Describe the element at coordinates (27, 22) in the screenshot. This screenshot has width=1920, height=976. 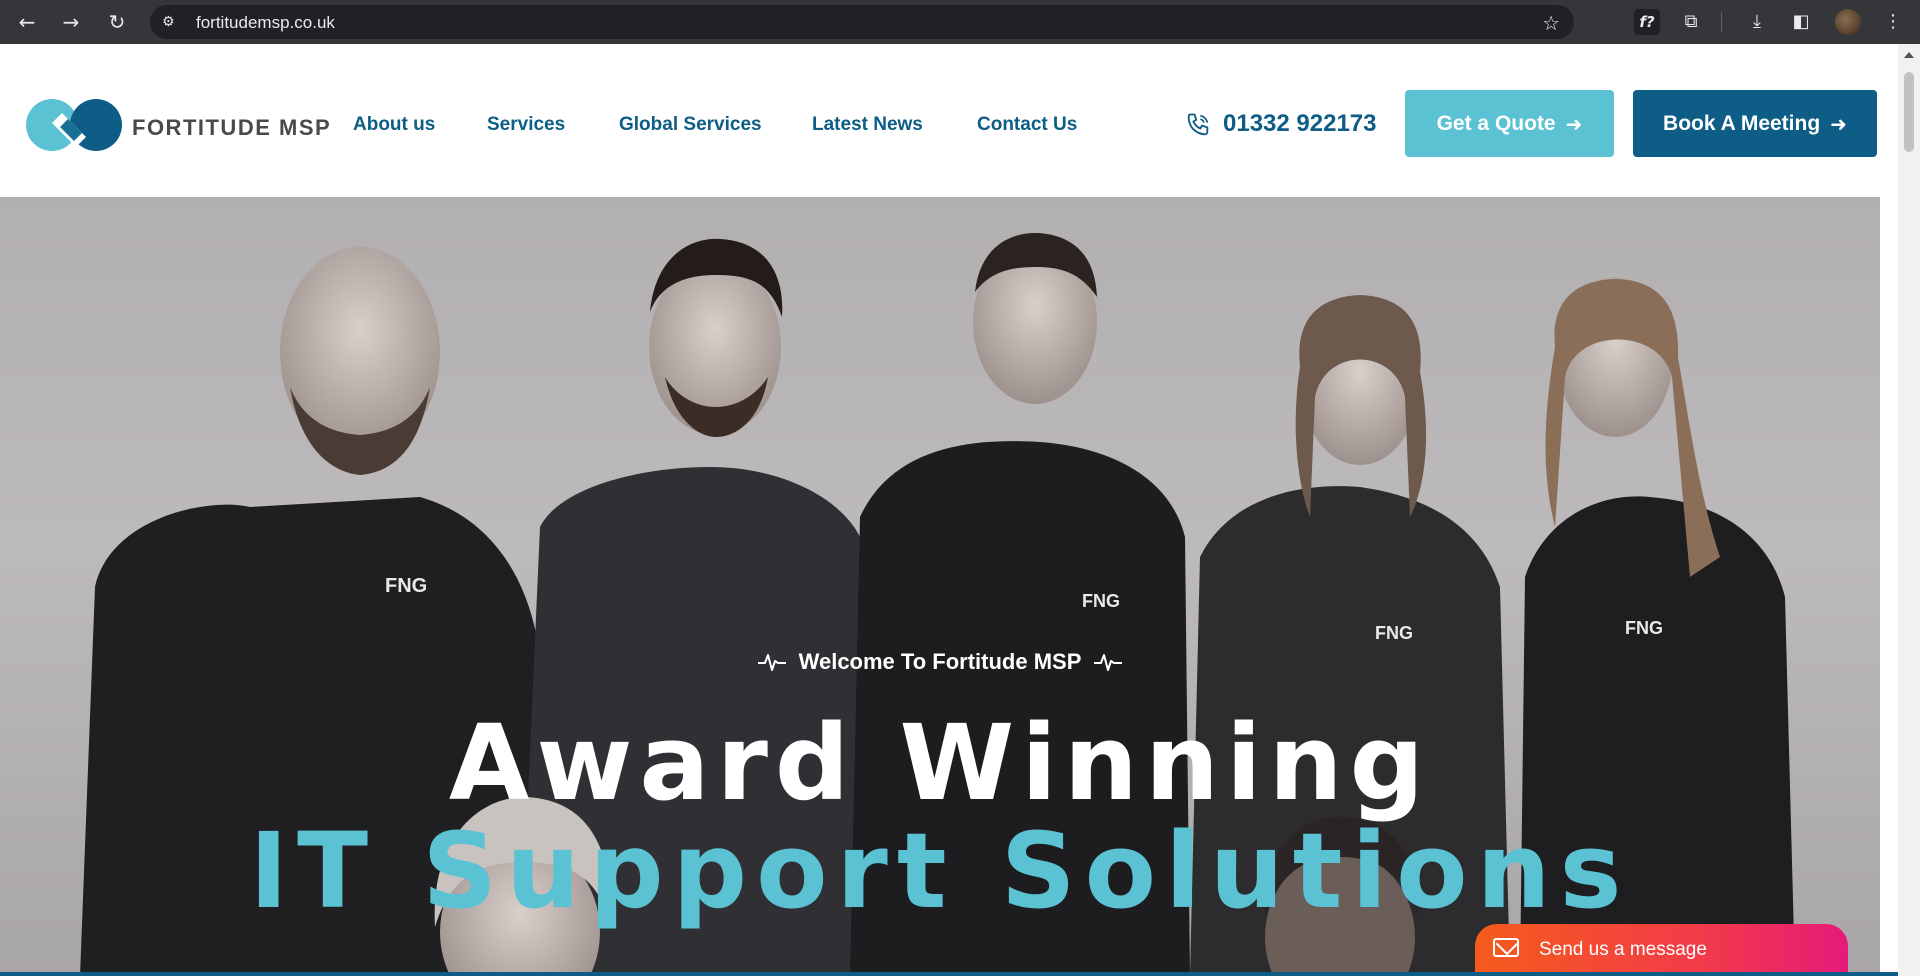
I see `back-arrow-icon: ←` at that location.